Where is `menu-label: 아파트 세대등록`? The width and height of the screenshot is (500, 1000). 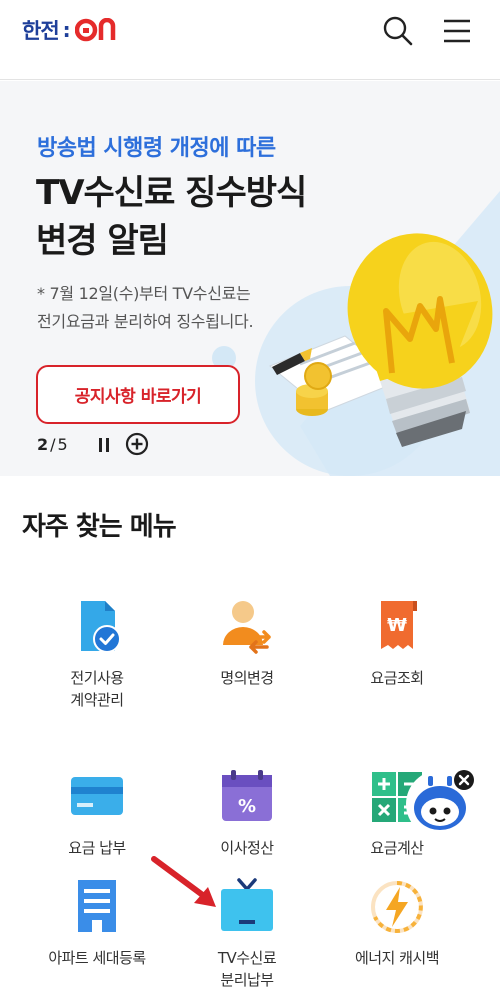 menu-label: 아파트 세대등록 is located at coordinates (97, 958).